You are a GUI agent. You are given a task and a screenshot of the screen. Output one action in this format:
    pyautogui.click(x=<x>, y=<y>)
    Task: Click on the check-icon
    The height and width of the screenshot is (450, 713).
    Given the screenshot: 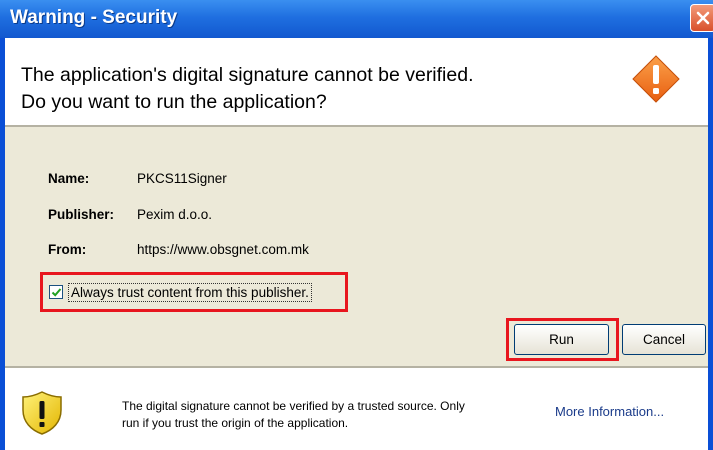 What is the action you would take?
    pyautogui.click(x=56, y=292)
    